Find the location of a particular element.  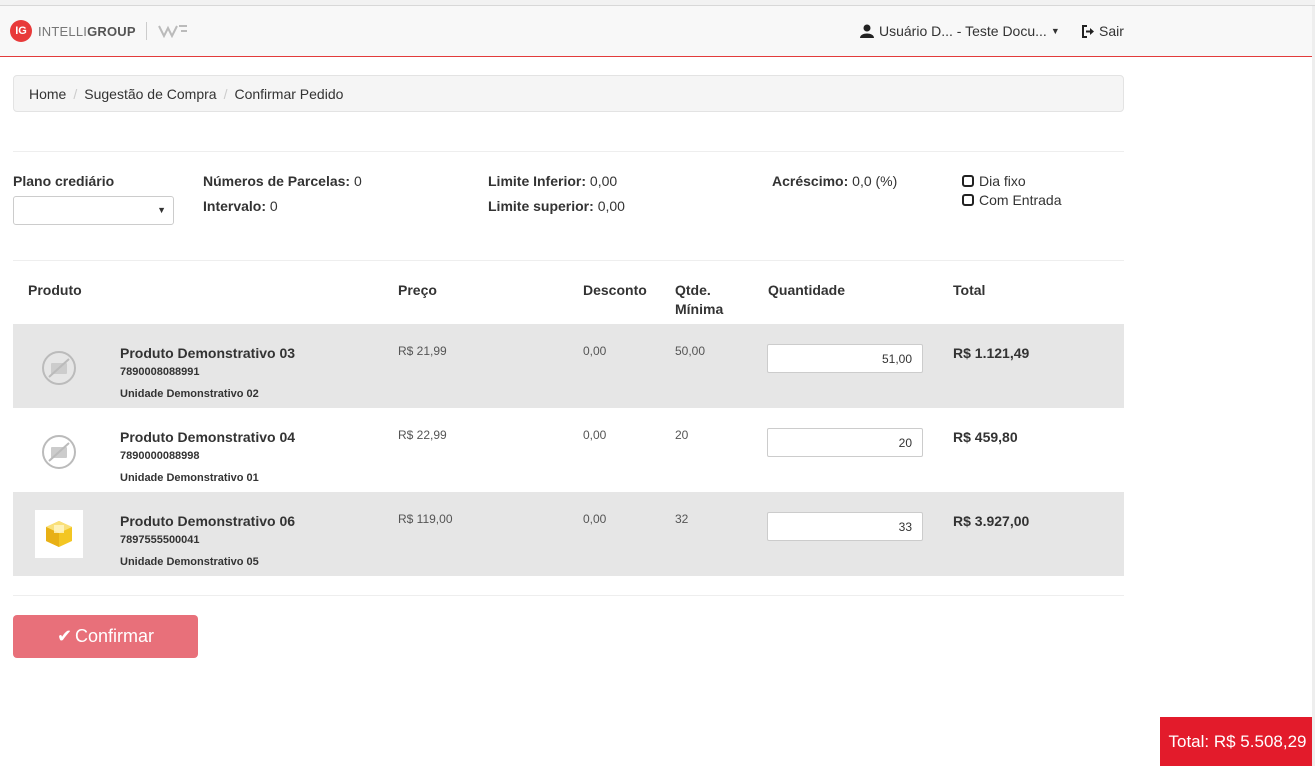

com-entrada-label: Com Entrada is located at coordinates (1020, 200).